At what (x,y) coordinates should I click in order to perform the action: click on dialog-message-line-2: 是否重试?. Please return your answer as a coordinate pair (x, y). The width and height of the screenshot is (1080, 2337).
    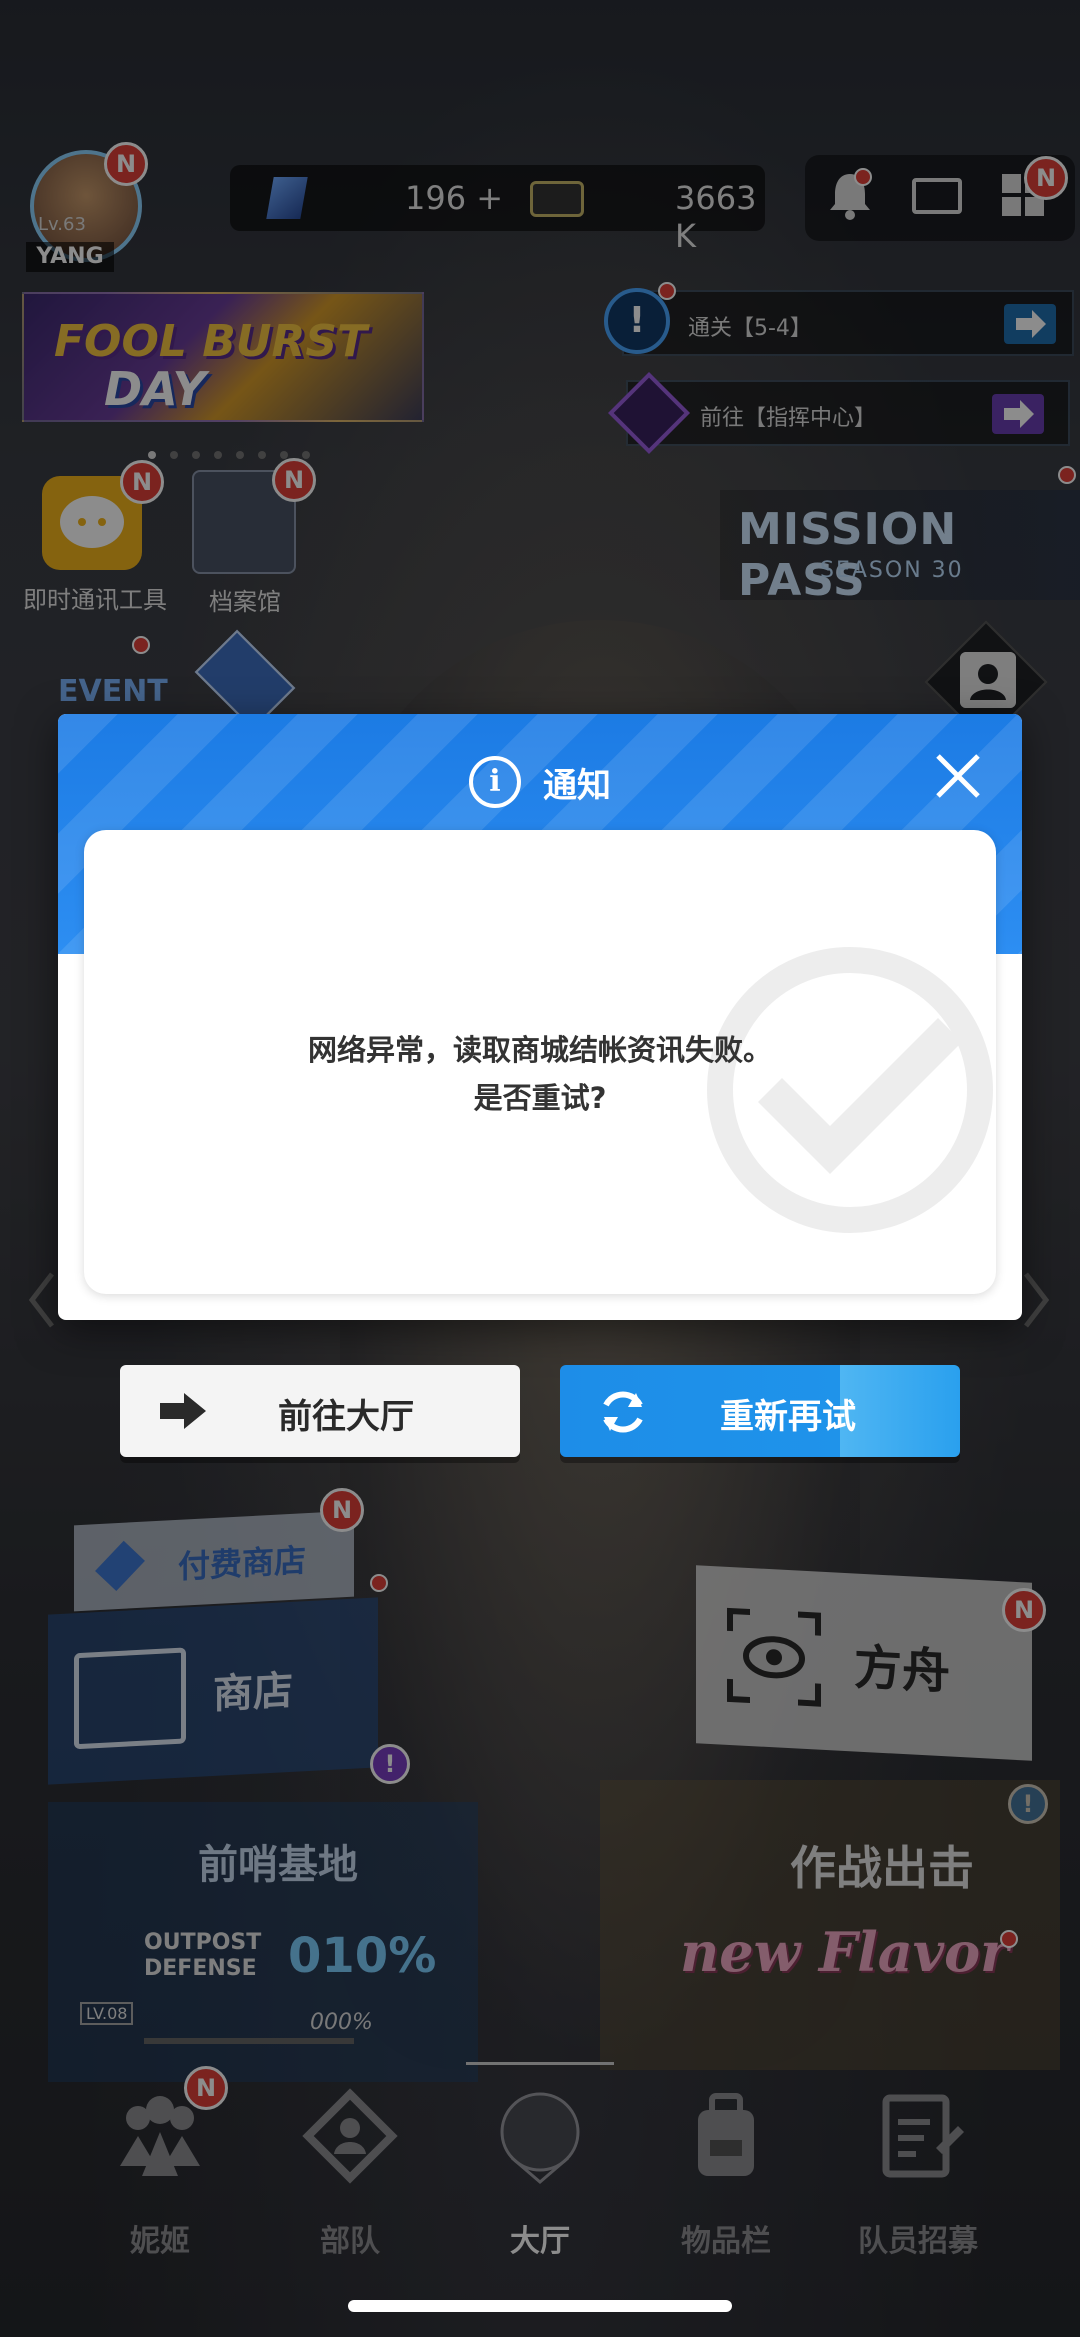
    Looking at the image, I should click on (540, 1098).